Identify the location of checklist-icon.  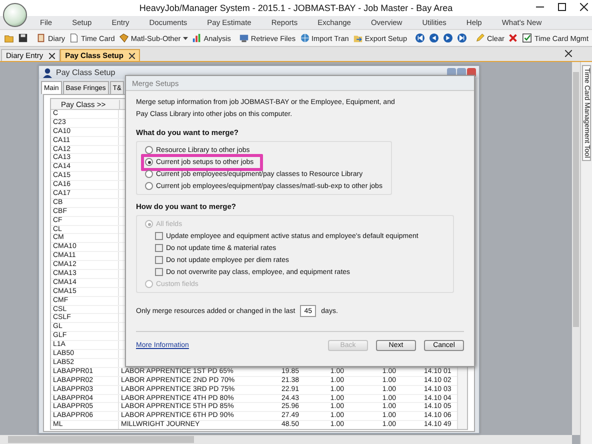
(527, 38).